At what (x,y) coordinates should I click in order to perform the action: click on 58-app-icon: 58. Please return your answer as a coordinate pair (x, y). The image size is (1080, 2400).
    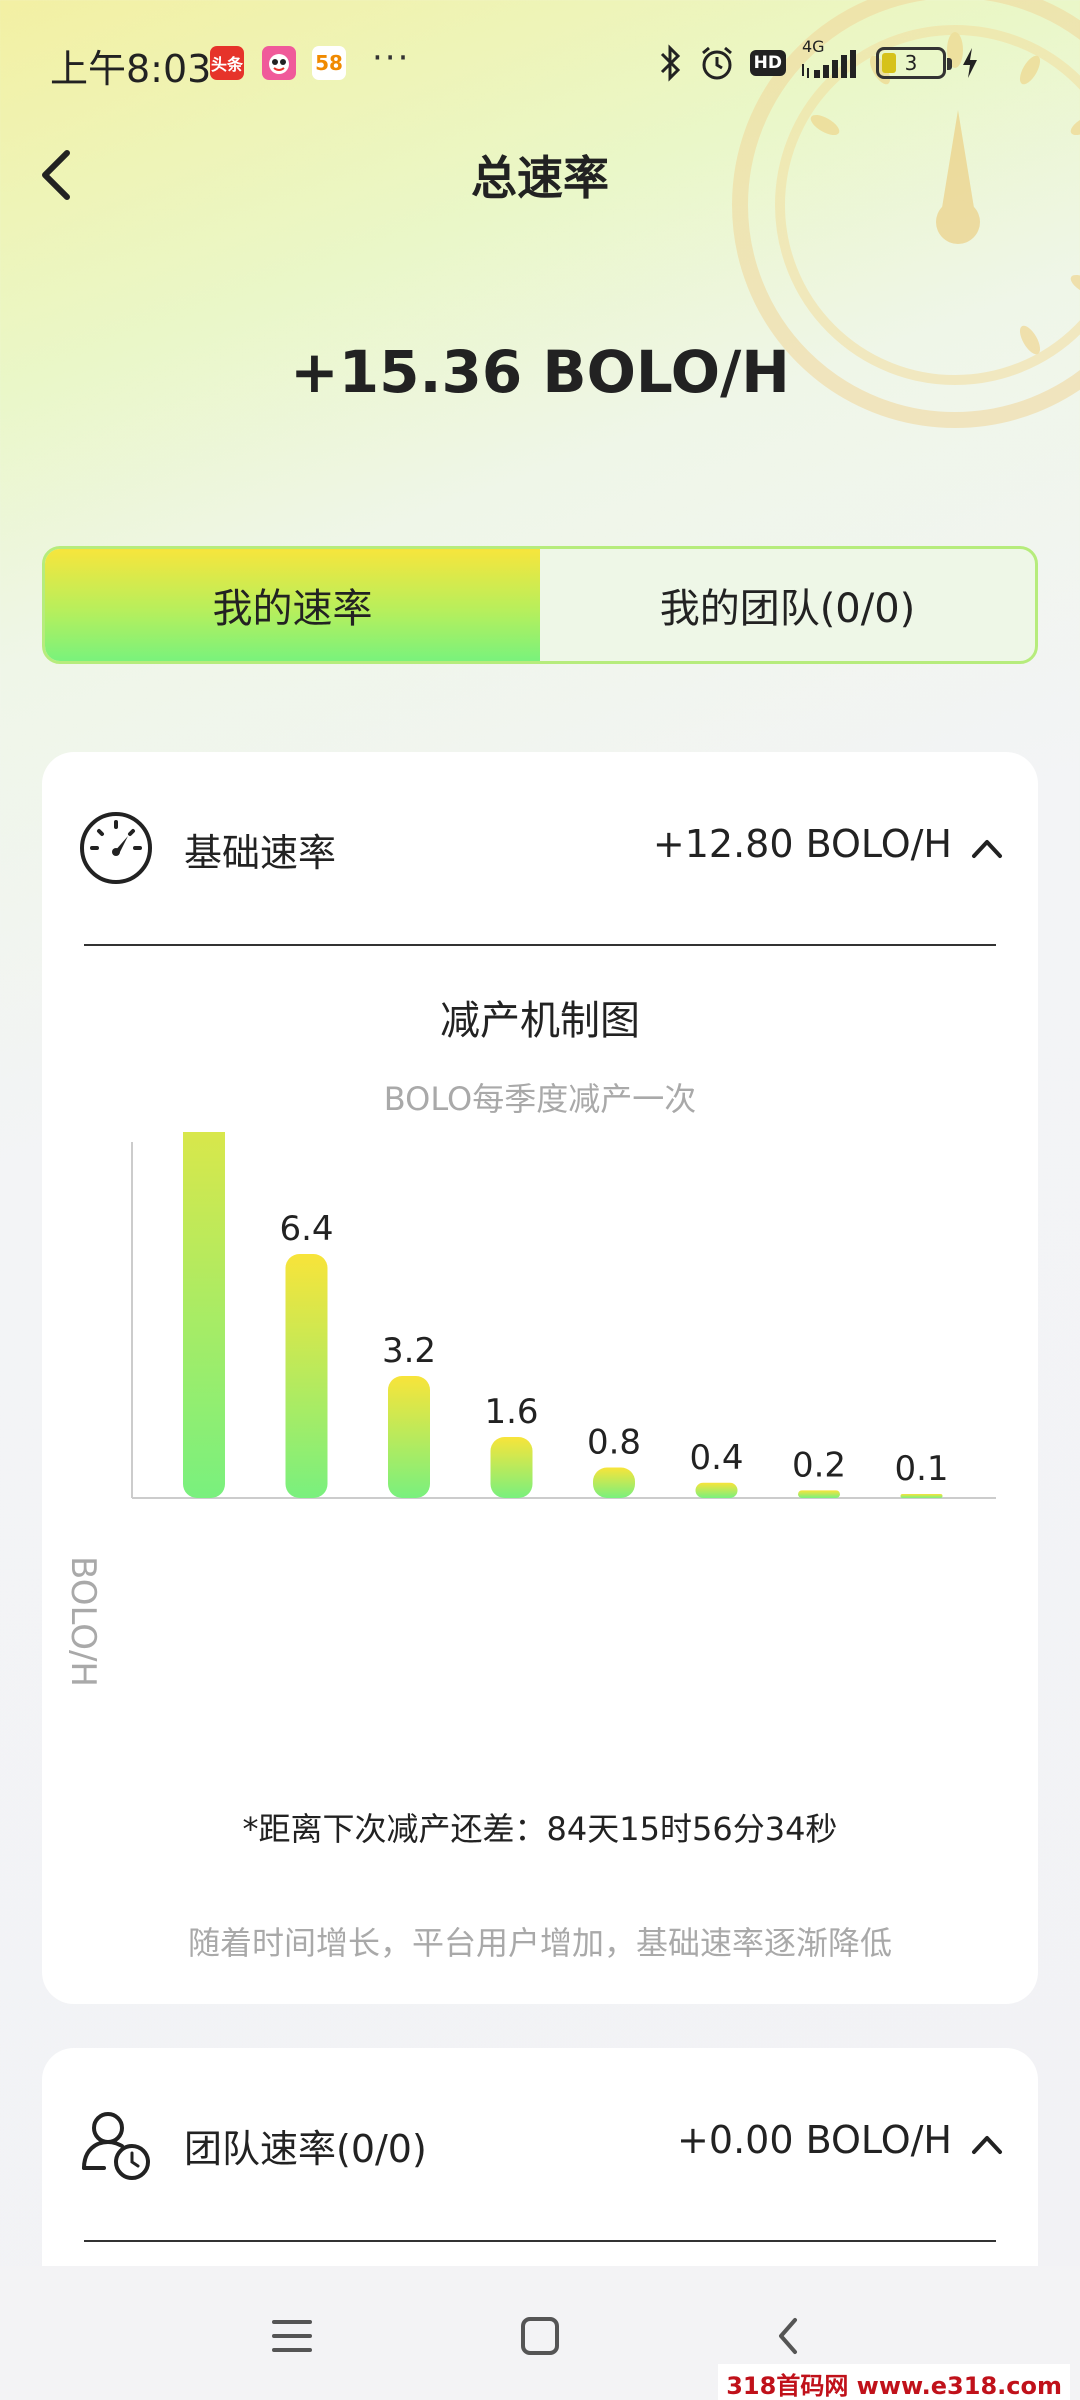
    Looking at the image, I should click on (329, 63).